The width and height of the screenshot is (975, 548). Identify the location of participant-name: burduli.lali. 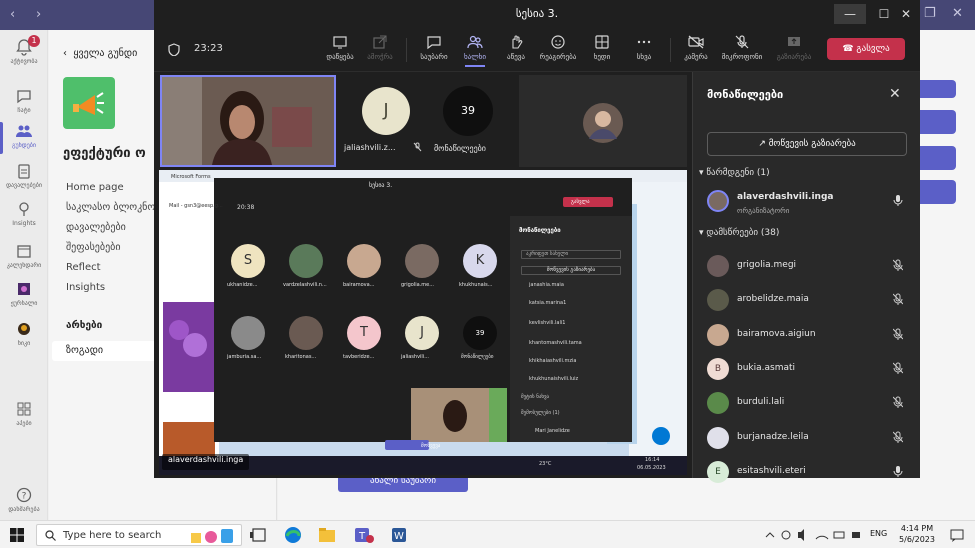
(761, 402).